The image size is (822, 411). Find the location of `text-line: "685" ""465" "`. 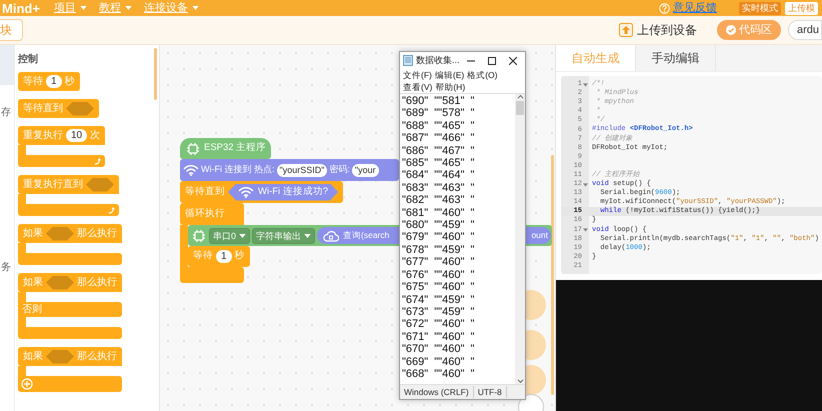

text-line: "685" ""465" " is located at coordinates (439, 163).